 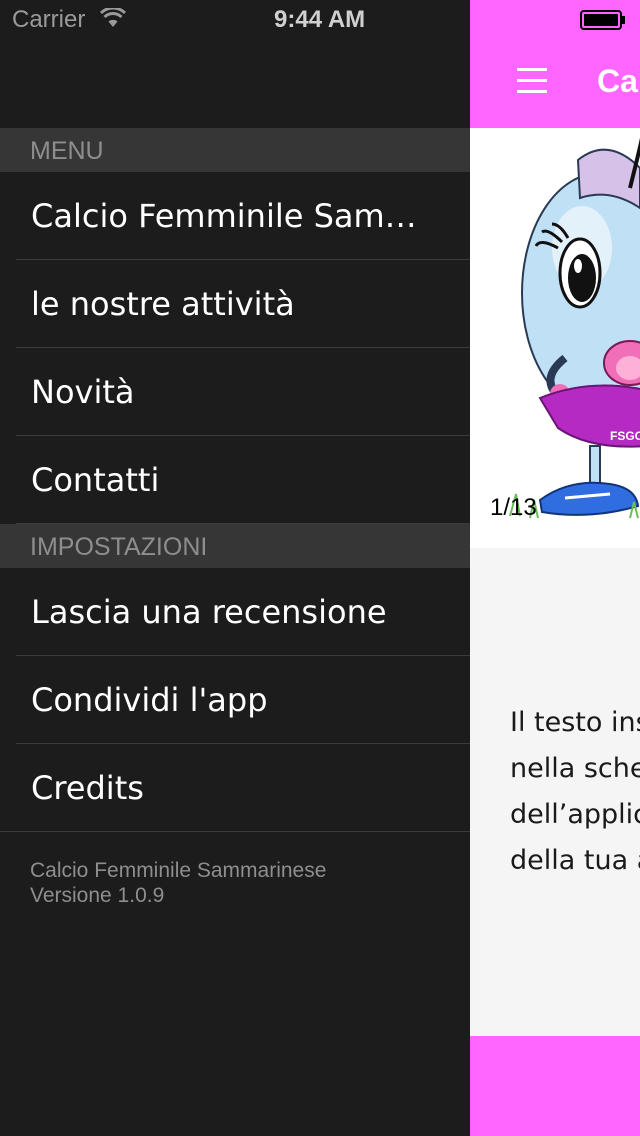 I want to click on mascot-label: FSGC, so click(x=625, y=436).